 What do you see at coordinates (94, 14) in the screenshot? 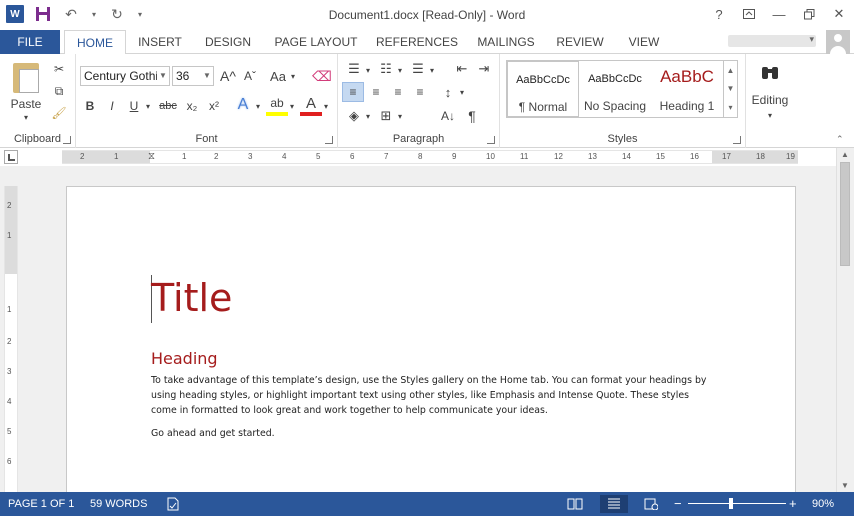
I see `undo-dropdown-icon: ▾` at bounding box center [94, 14].